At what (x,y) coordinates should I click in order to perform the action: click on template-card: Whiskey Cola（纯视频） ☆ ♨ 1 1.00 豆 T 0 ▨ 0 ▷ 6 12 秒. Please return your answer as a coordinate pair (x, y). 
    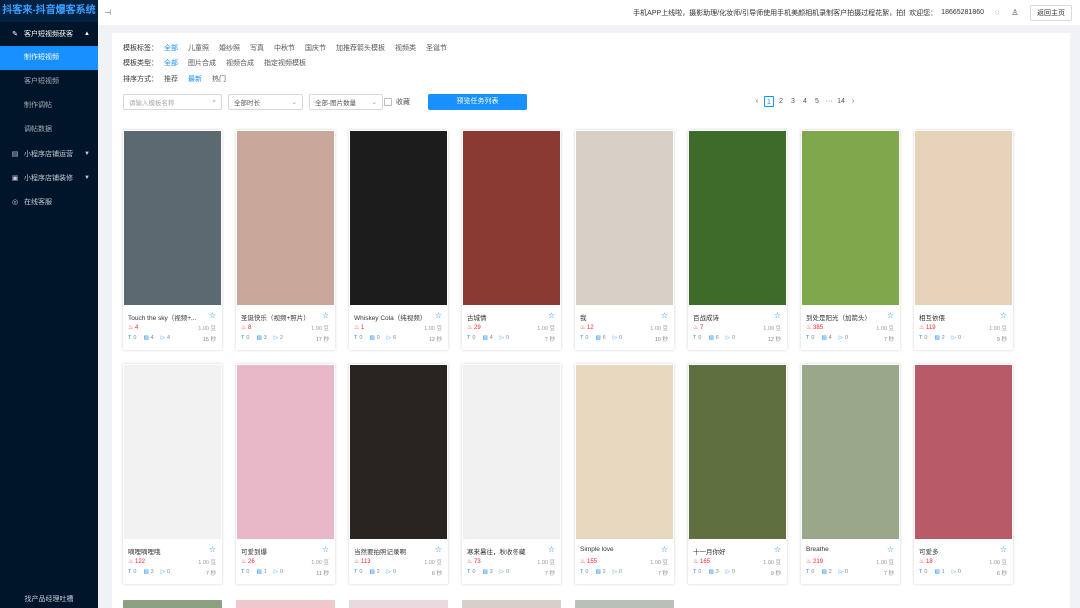
    Looking at the image, I should click on (398, 240).